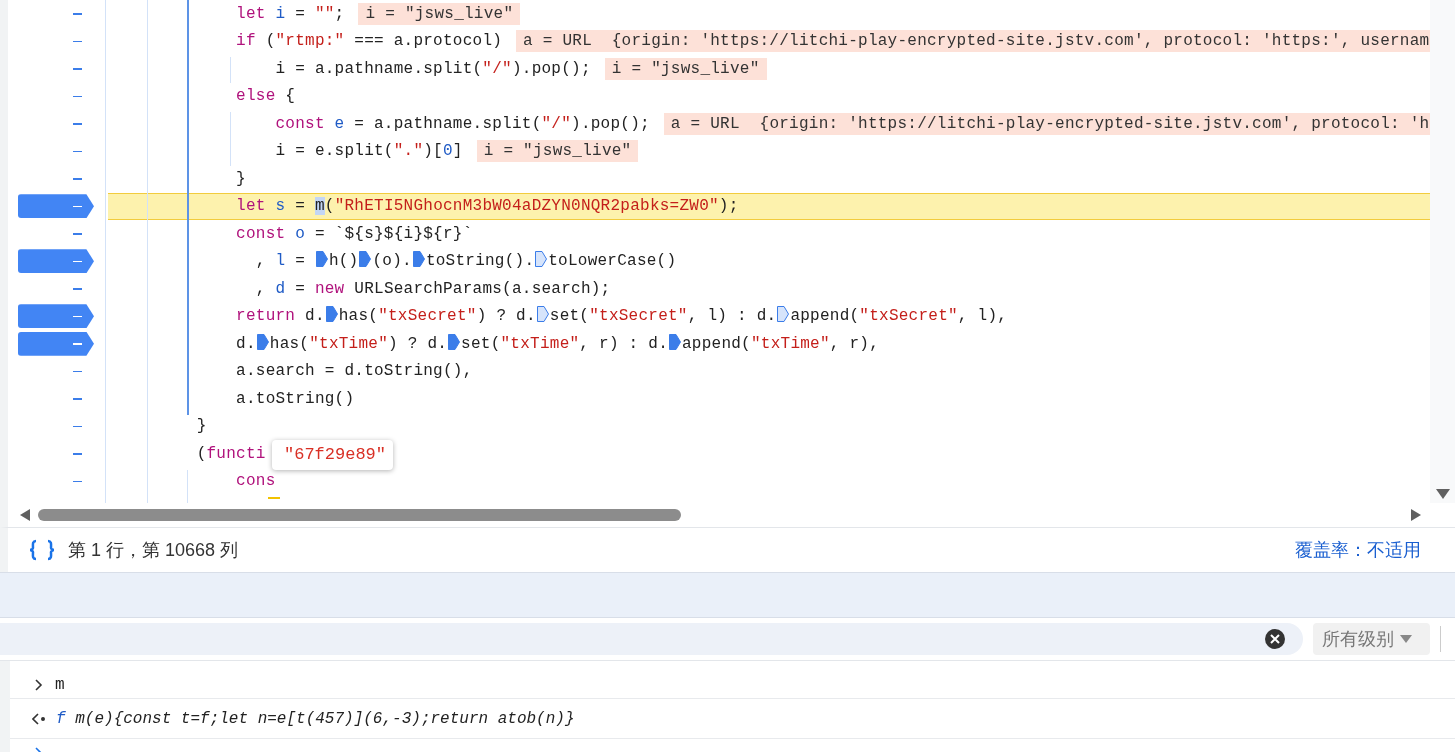 This screenshot has height=752, width=1455. I want to click on cursor-position: 第 1 行，第 10668 列, so click(153, 550).